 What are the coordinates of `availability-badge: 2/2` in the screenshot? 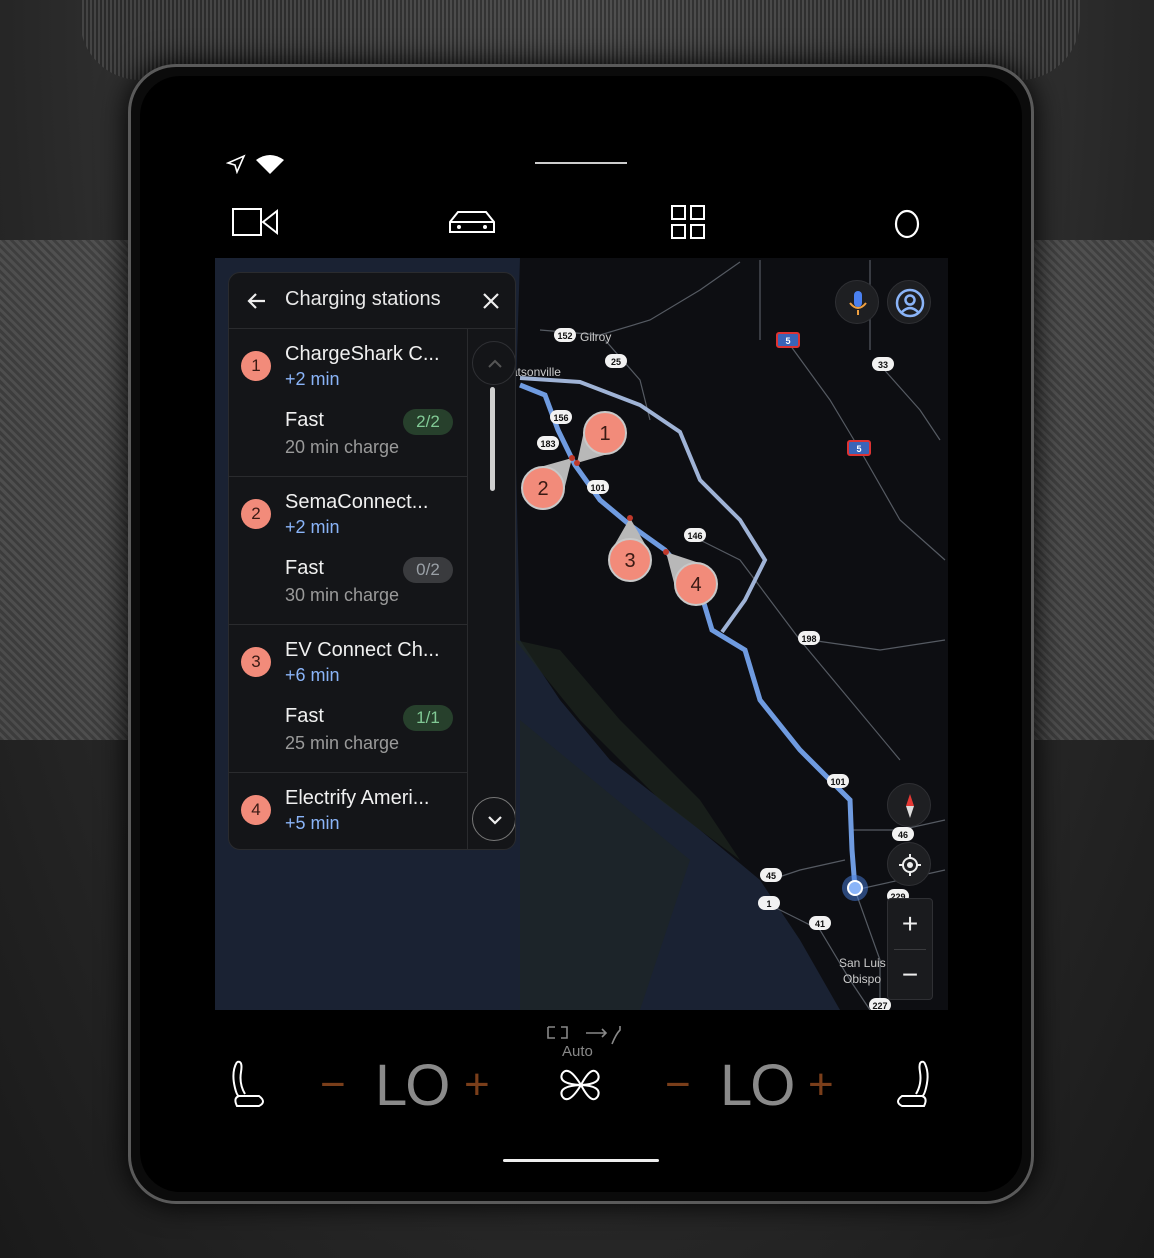 It's located at (428, 422).